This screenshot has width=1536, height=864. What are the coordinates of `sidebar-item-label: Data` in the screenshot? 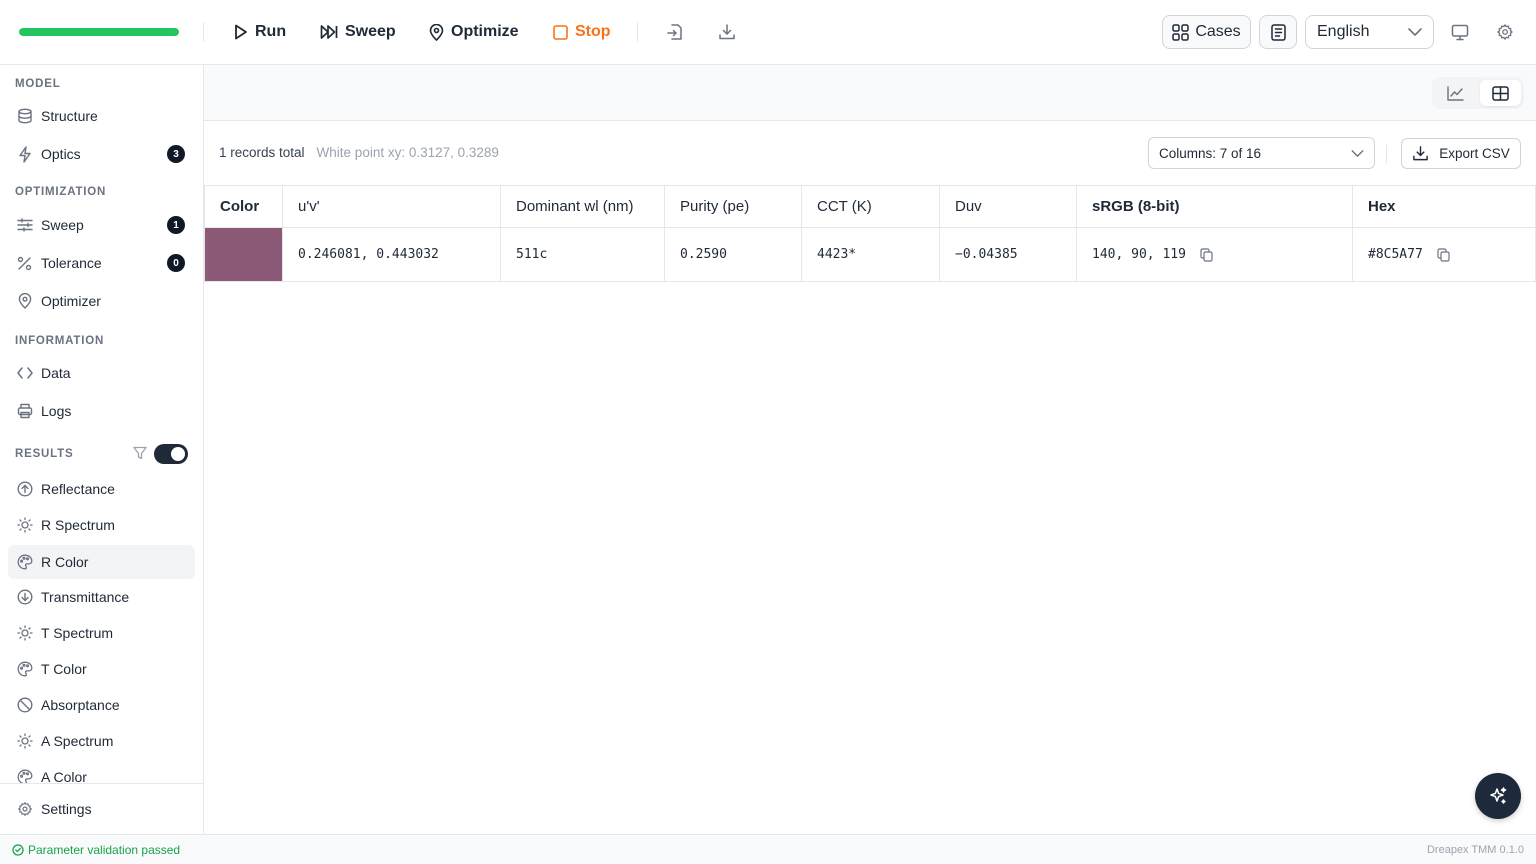 It's located at (56, 373).